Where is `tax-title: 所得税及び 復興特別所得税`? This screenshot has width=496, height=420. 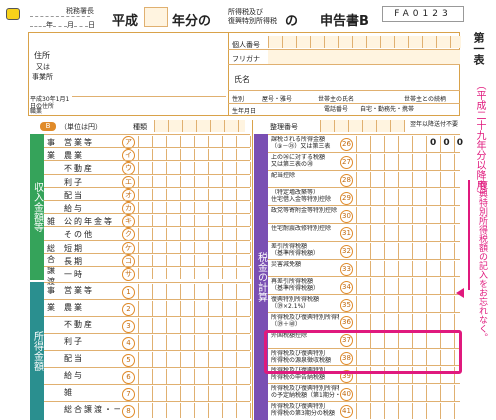 tax-title: 所得税及び 復興特別所得税 is located at coordinates (252, 16).